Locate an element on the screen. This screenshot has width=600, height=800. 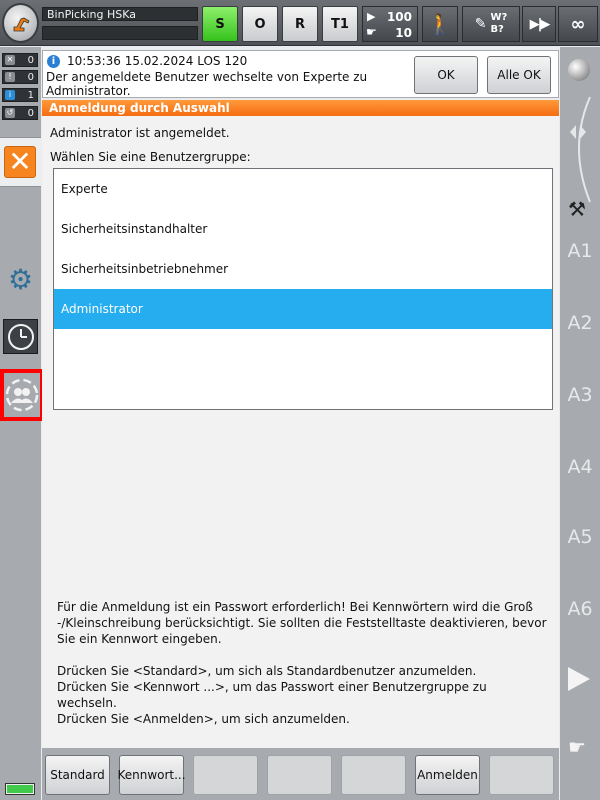
increment-value: ∞ is located at coordinates (578, 24).